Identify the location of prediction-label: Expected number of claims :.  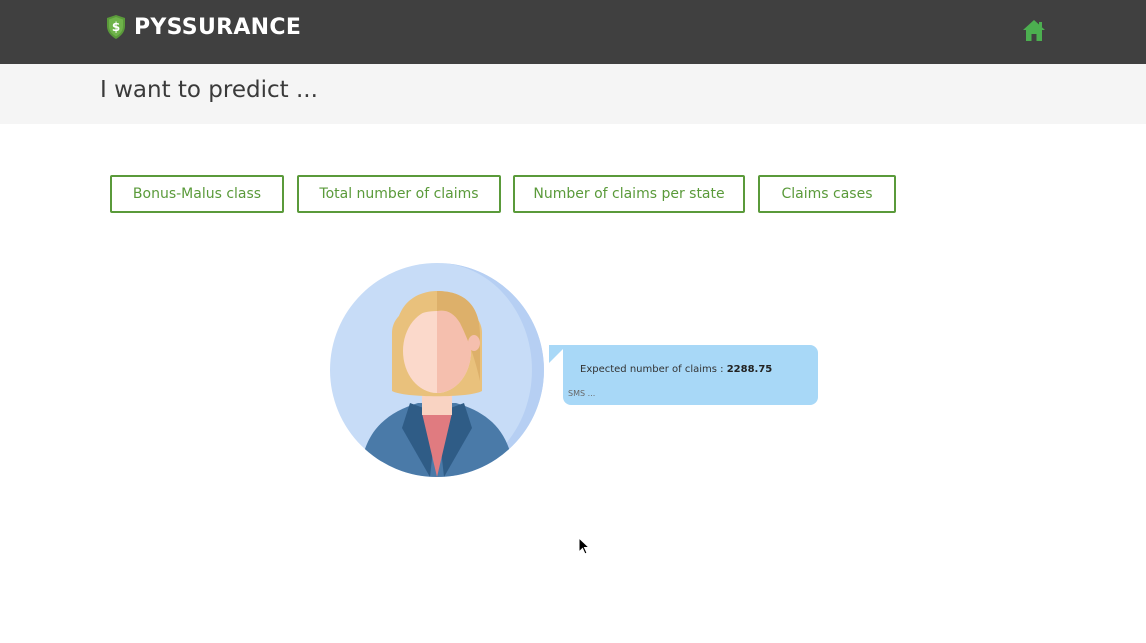
(653, 369).